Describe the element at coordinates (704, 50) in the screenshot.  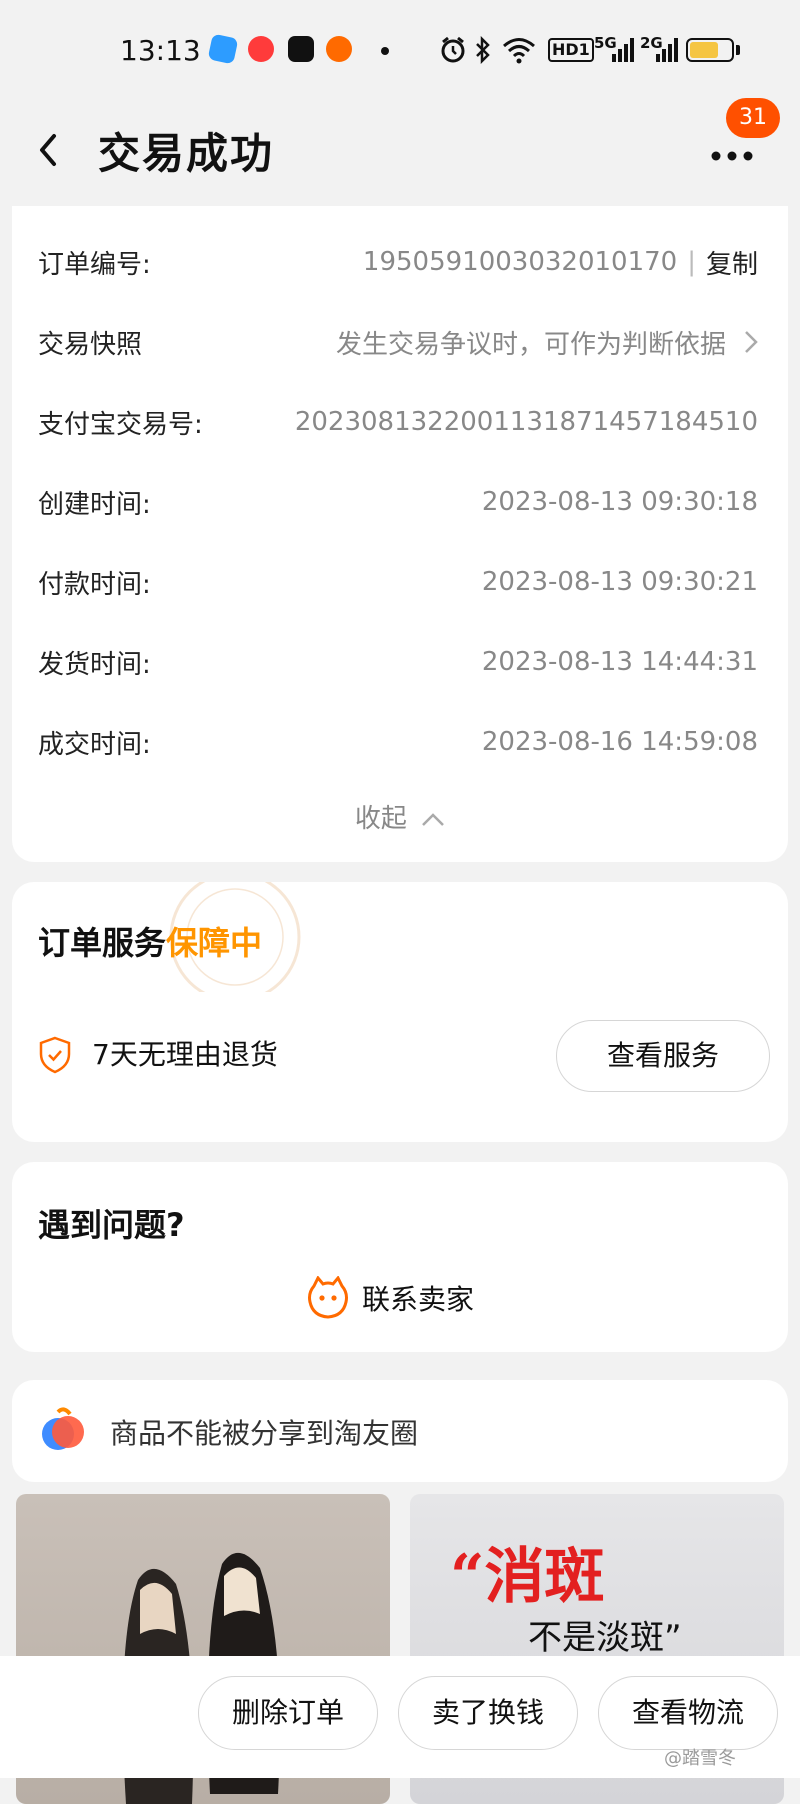
I see `battery-fill` at that location.